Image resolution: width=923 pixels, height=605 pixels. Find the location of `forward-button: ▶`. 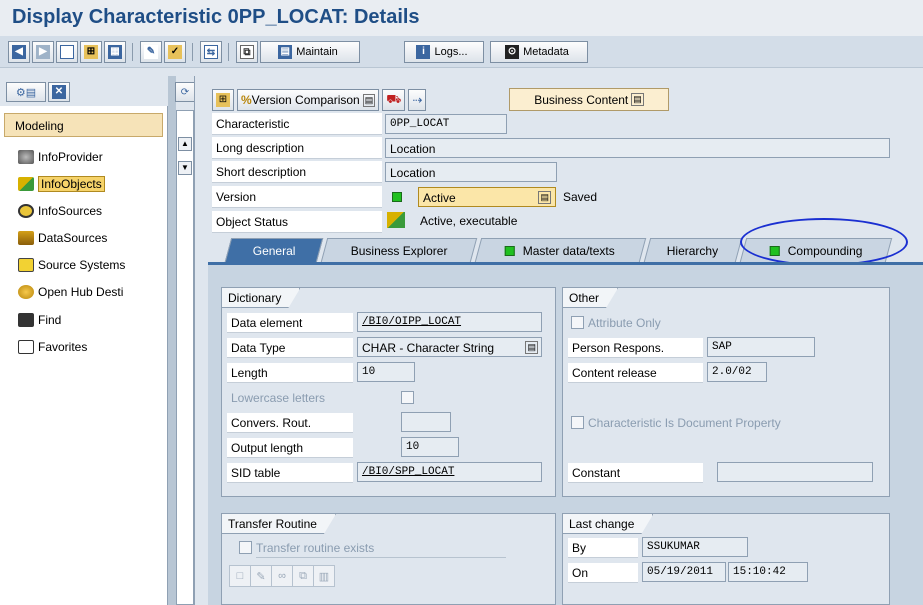

forward-button: ▶ is located at coordinates (43, 52).